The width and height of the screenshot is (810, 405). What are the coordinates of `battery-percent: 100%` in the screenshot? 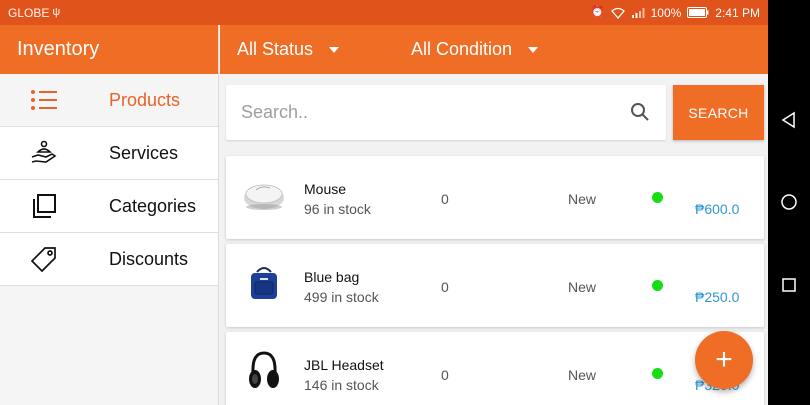 It's located at (666, 12).